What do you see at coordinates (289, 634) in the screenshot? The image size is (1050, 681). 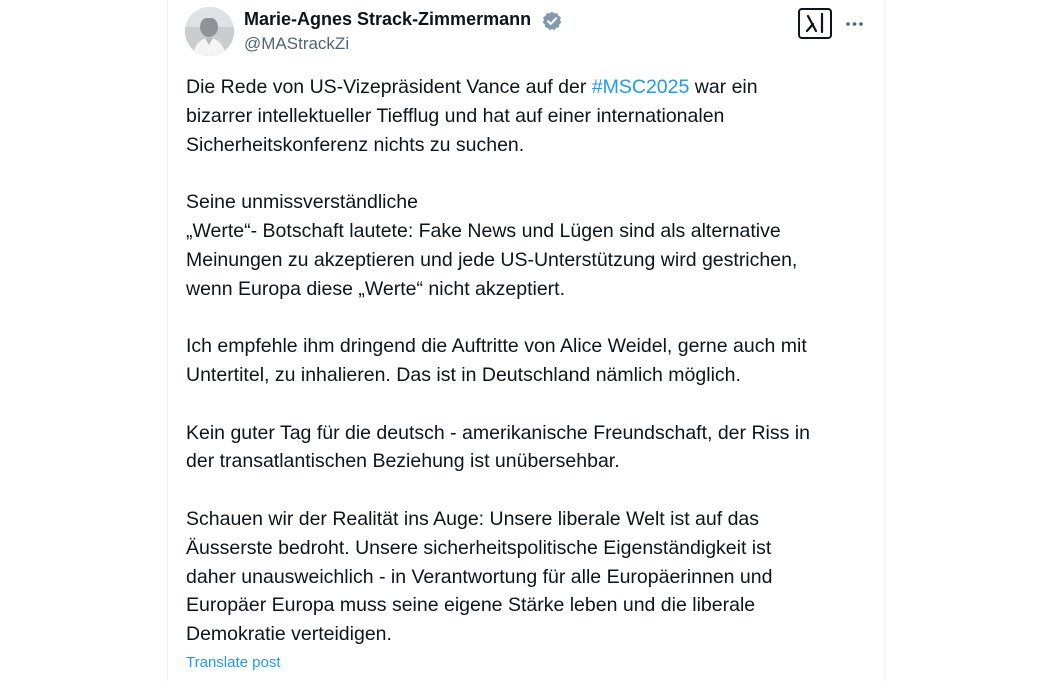 I see `tweet-text-line: Demokratie verteidigen.` at bounding box center [289, 634].